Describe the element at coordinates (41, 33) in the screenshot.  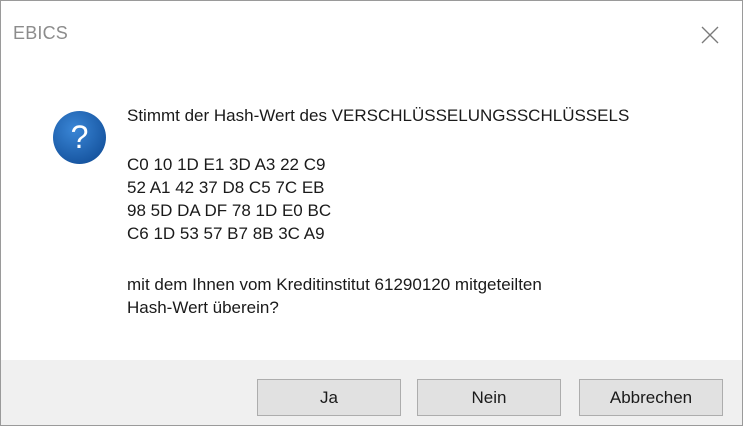
I see `window-title: EBICS` at that location.